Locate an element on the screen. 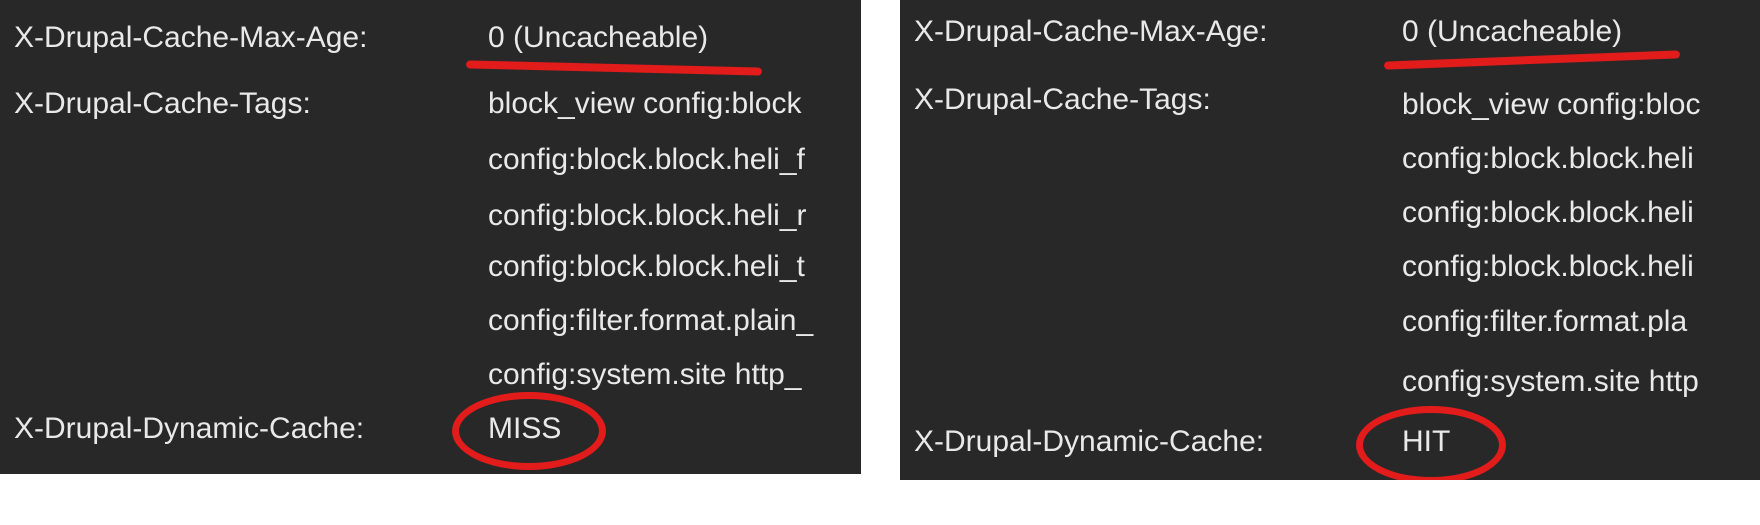  cache-tag-line: config:block.block.heli_r is located at coordinates (647, 215).